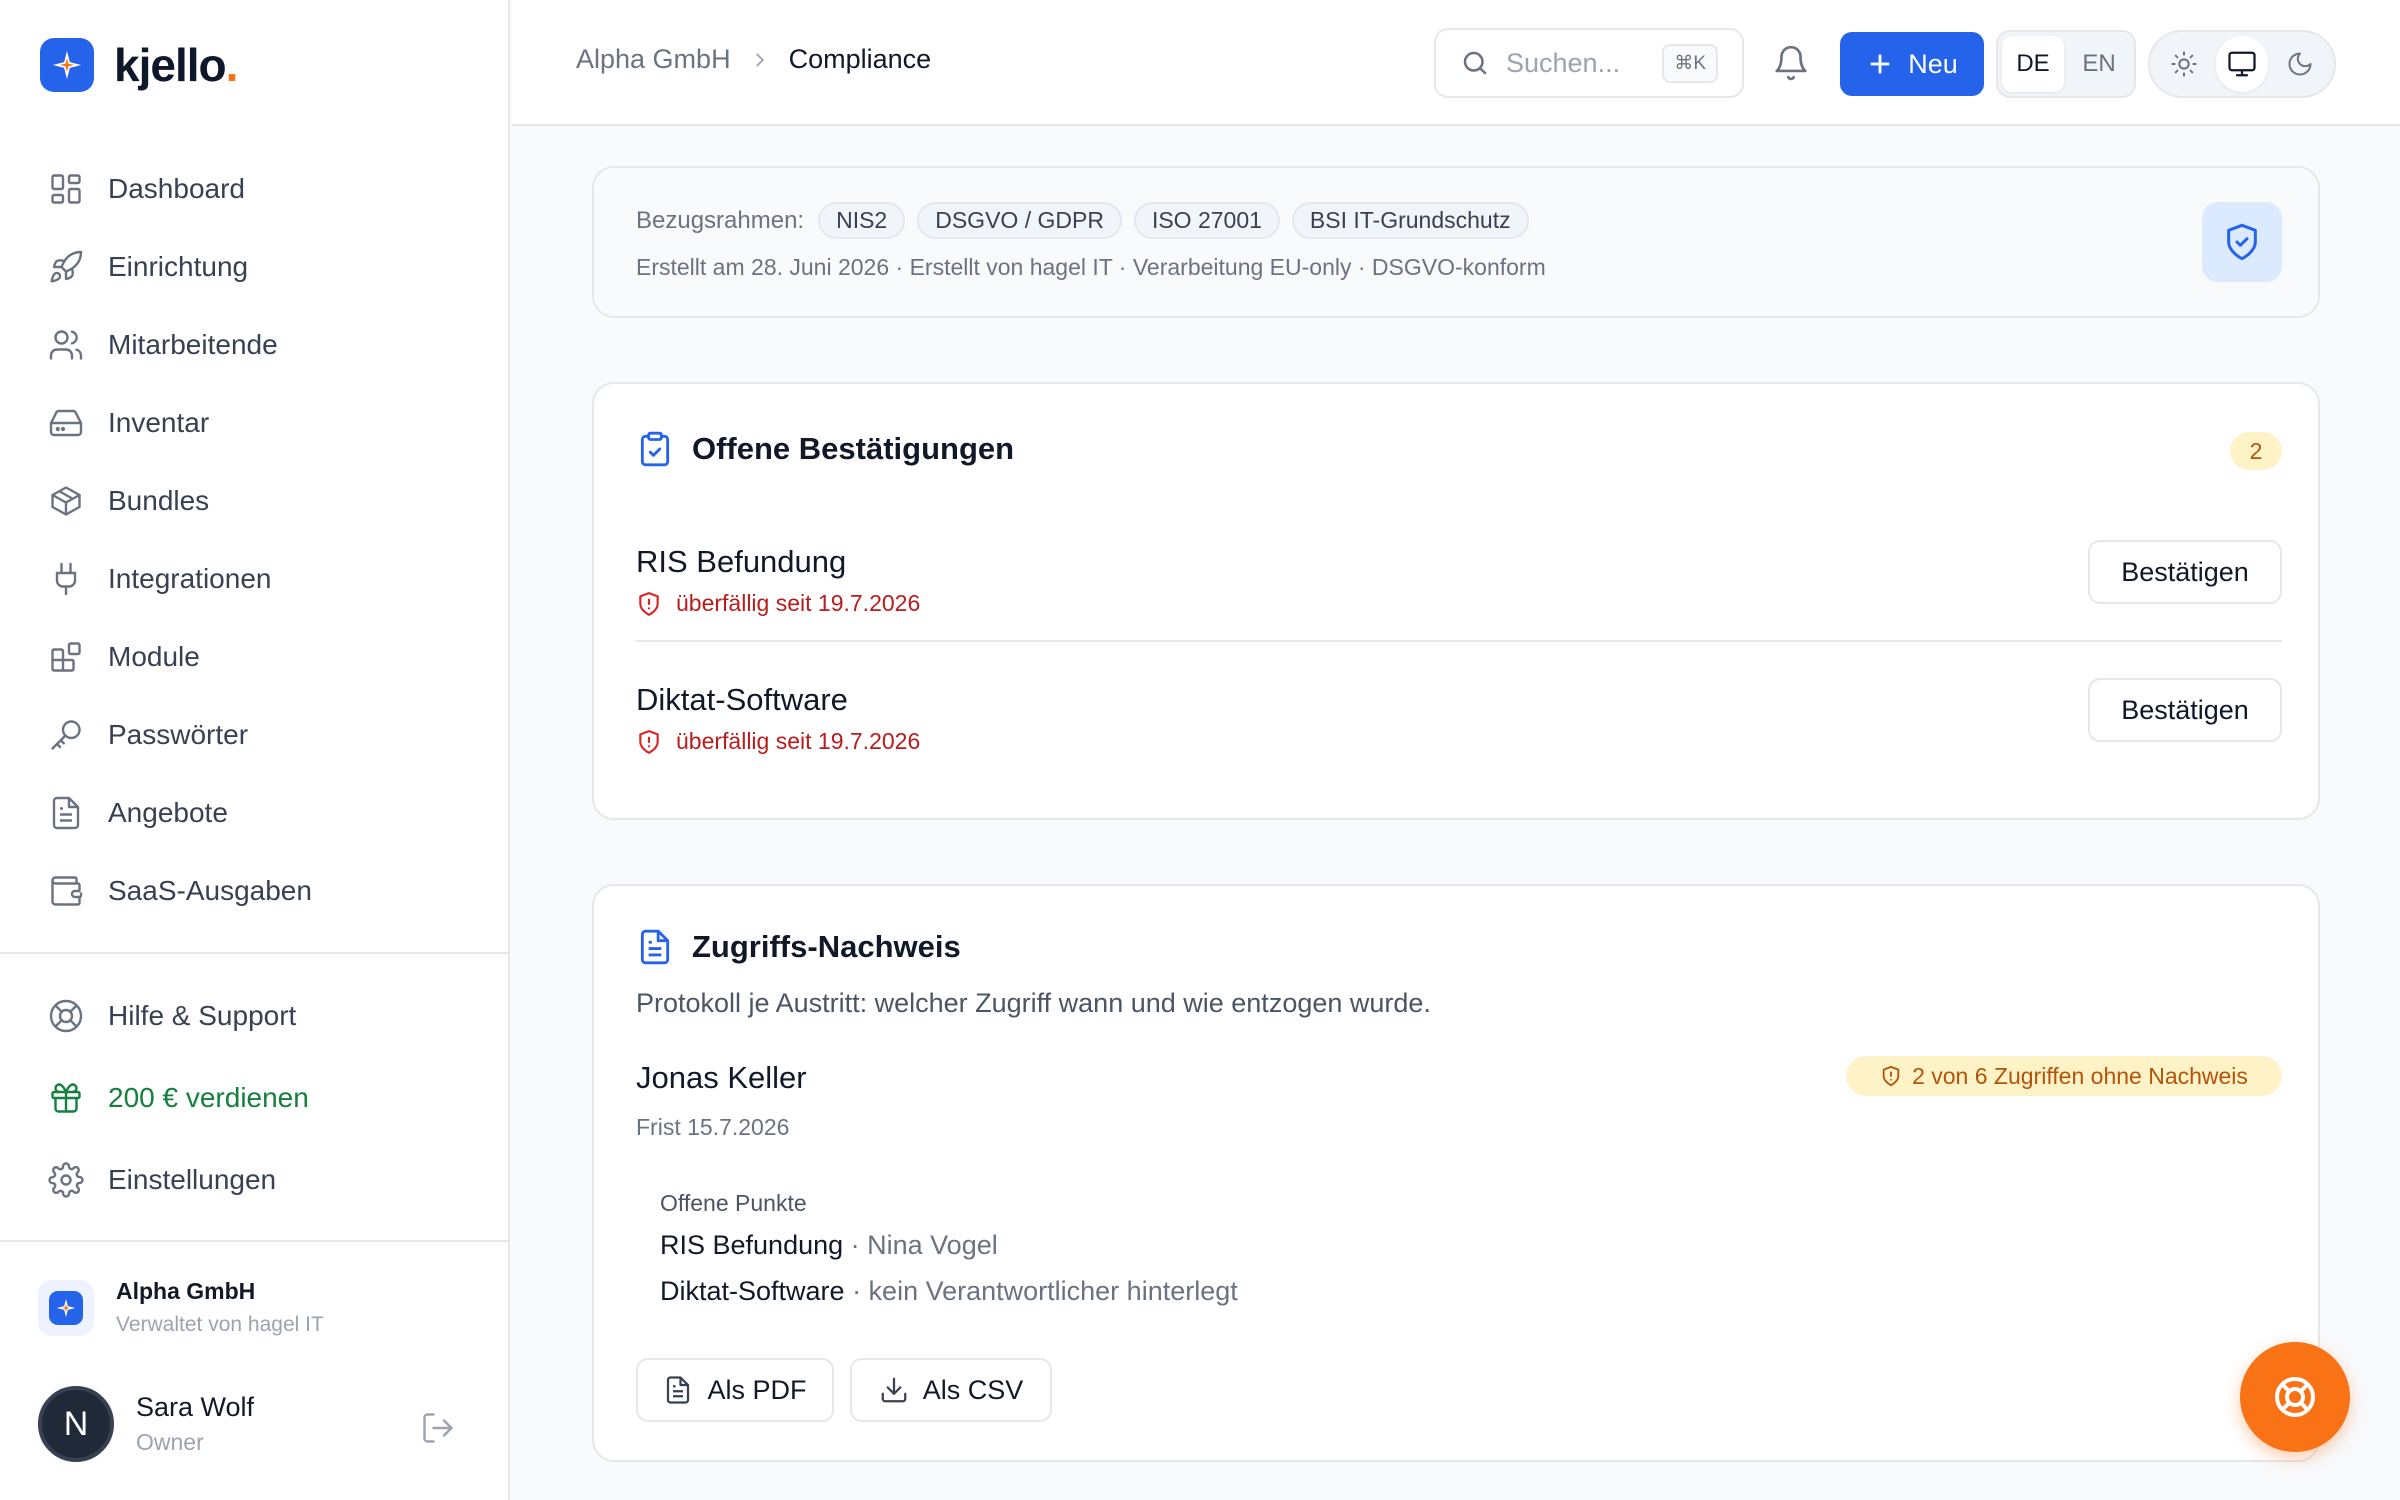 The width and height of the screenshot is (2400, 1500). I want to click on plus-icon, so click(1880, 64).